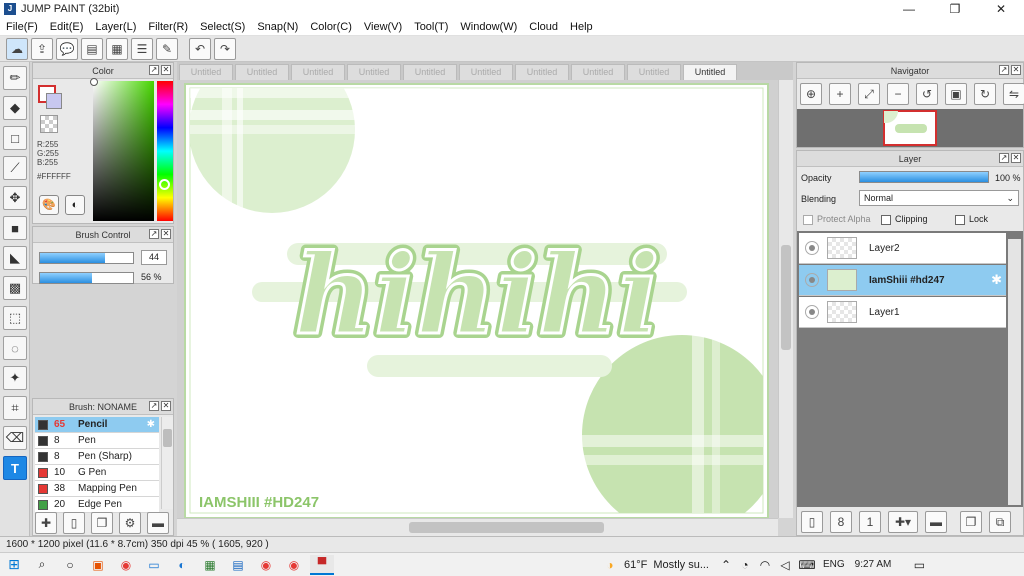  Describe the element at coordinates (42, 48) in the screenshot. I see `share-icon: ⇪` at that location.